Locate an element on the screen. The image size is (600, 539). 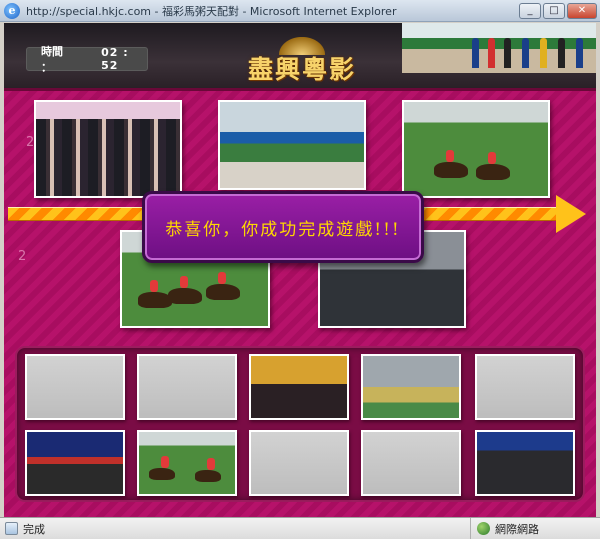
timer-value: 02 : 52 is located at coordinates (115, 59).